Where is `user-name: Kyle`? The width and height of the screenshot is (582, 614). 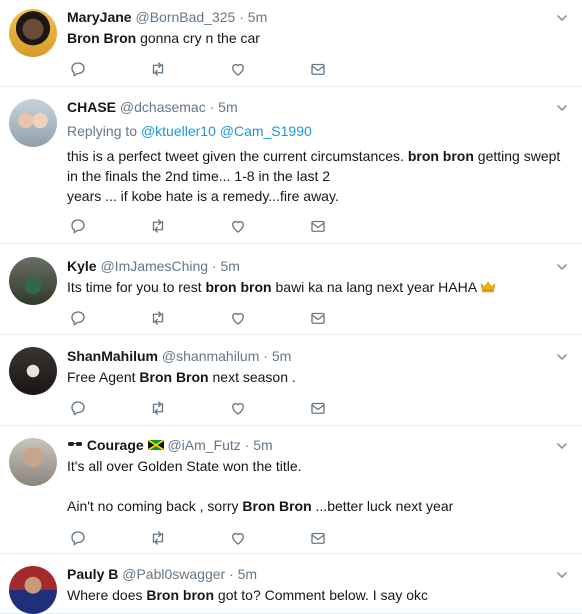 user-name: Kyle is located at coordinates (82, 266).